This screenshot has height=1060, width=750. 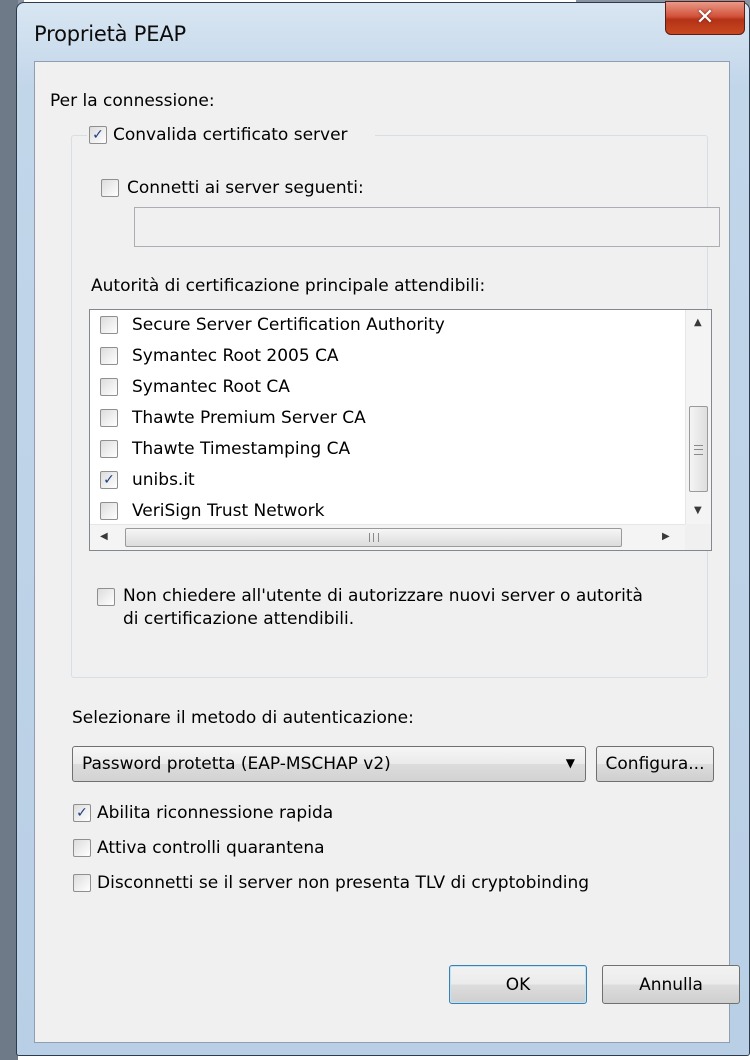 I want to click on ok-button: OK, so click(x=518, y=984).